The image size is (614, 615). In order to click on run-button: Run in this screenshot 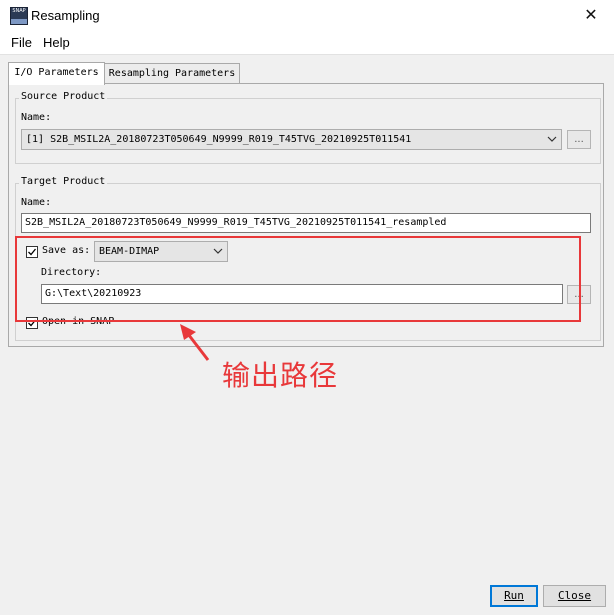, I will do `click(514, 596)`.